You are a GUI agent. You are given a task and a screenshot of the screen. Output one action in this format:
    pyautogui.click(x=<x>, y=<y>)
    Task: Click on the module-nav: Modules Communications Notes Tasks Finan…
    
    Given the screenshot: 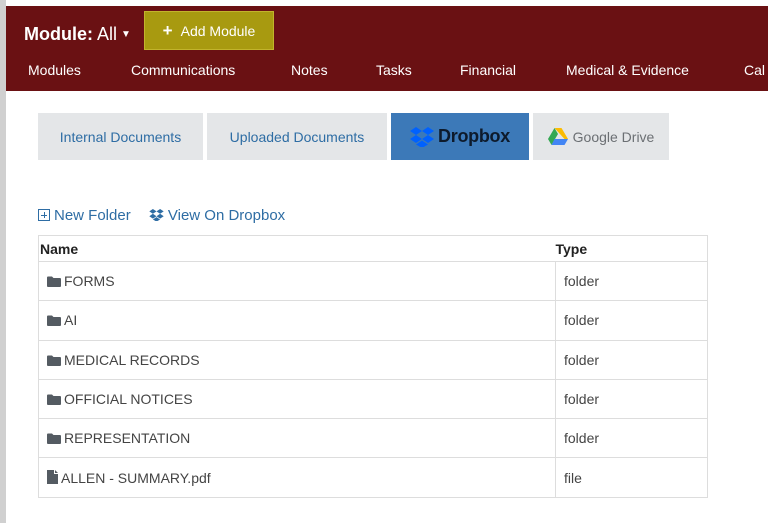 What is the action you would take?
    pyautogui.click(x=387, y=70)
    